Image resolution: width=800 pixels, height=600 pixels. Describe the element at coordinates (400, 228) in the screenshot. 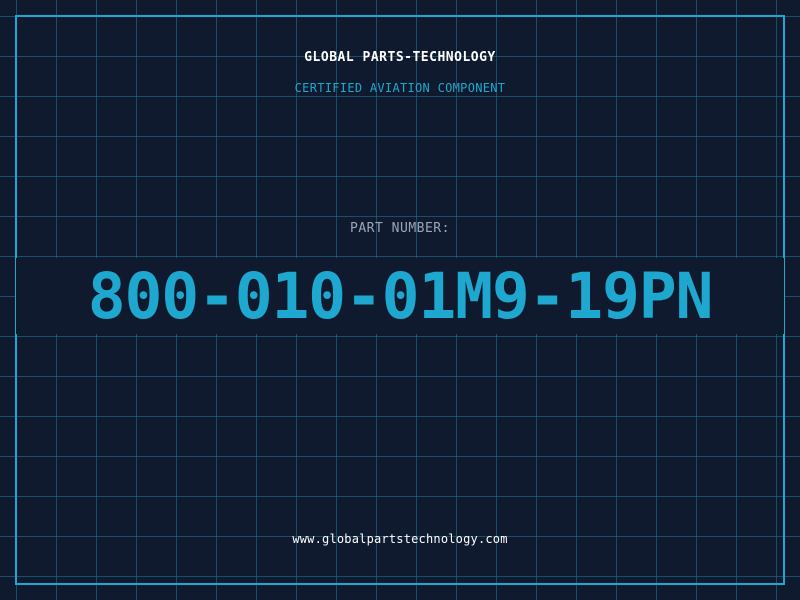

I see `part-number-label: PART NUMBER:` at that location.